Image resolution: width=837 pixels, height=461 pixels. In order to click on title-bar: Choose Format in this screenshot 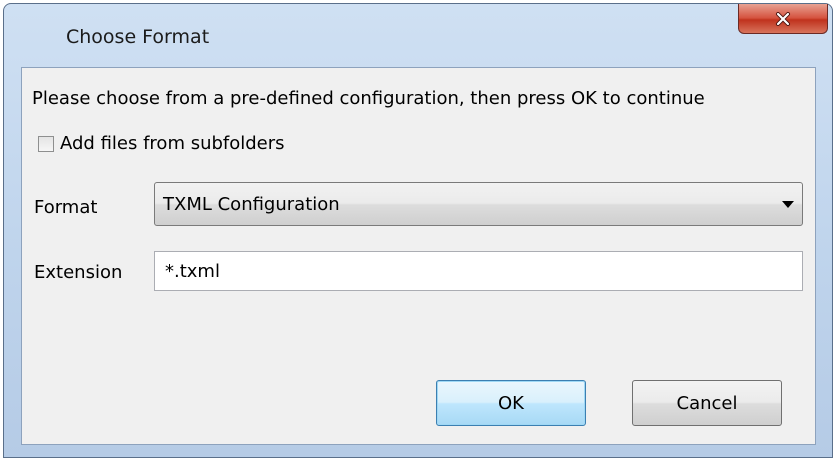, I will do `click(418, 34)`.